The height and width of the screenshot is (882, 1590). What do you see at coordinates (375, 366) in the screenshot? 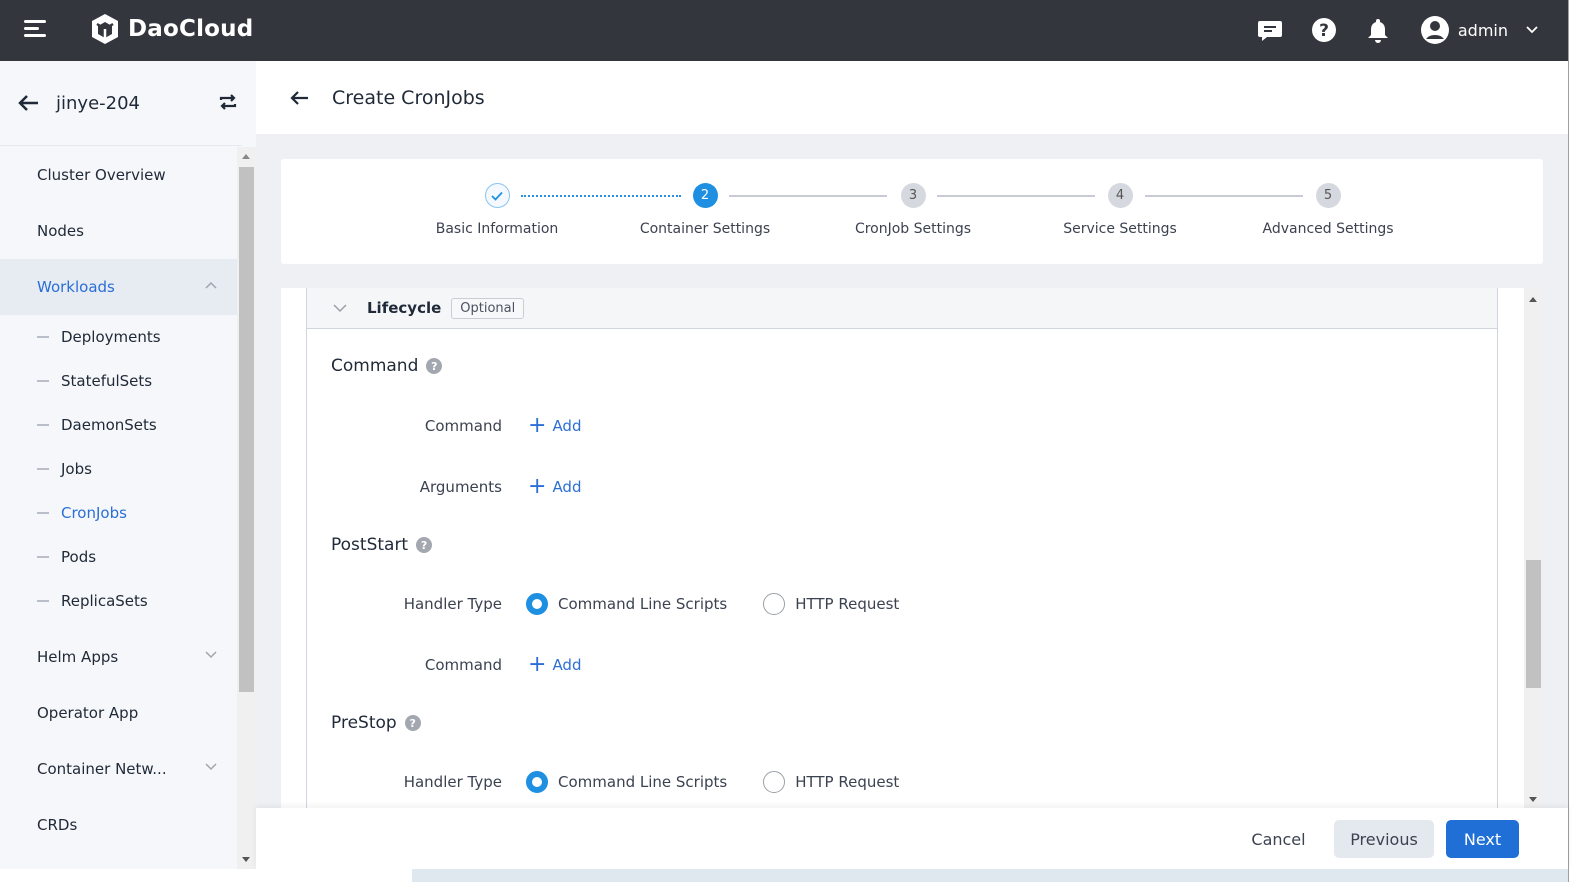
I see `section-title-text: Command` at bounding box center [375, 366].